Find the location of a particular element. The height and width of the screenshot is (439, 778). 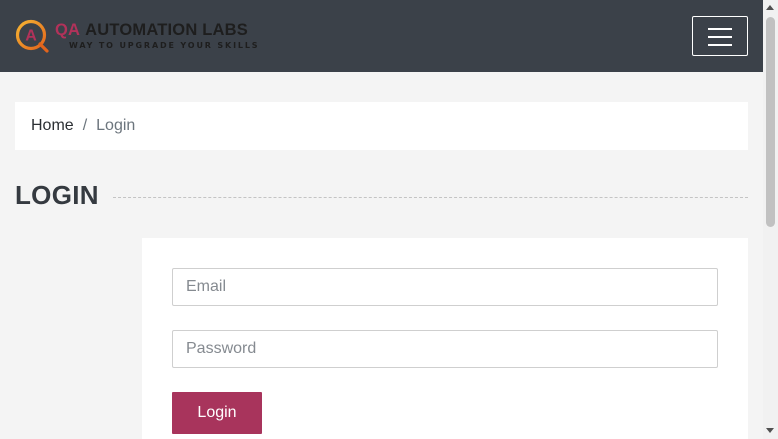

logo-initial: A is located at coordinates (31, 36).